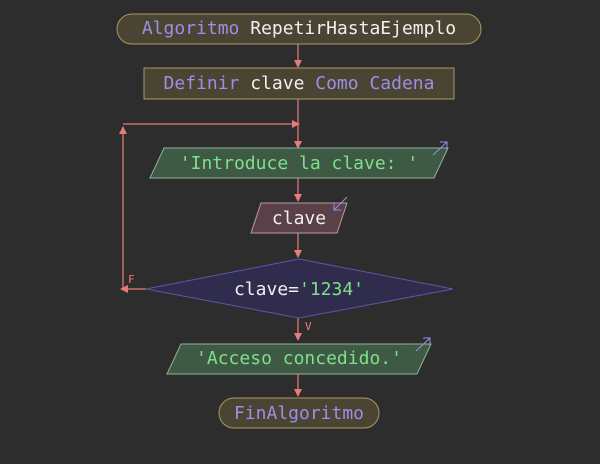  I want to click on false-branch-label: F, so click(131, 279).